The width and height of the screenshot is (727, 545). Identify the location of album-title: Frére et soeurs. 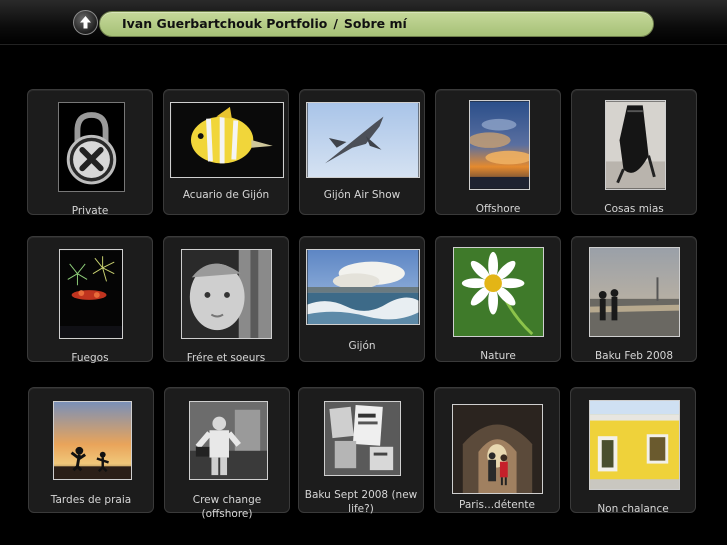
(226, 358).